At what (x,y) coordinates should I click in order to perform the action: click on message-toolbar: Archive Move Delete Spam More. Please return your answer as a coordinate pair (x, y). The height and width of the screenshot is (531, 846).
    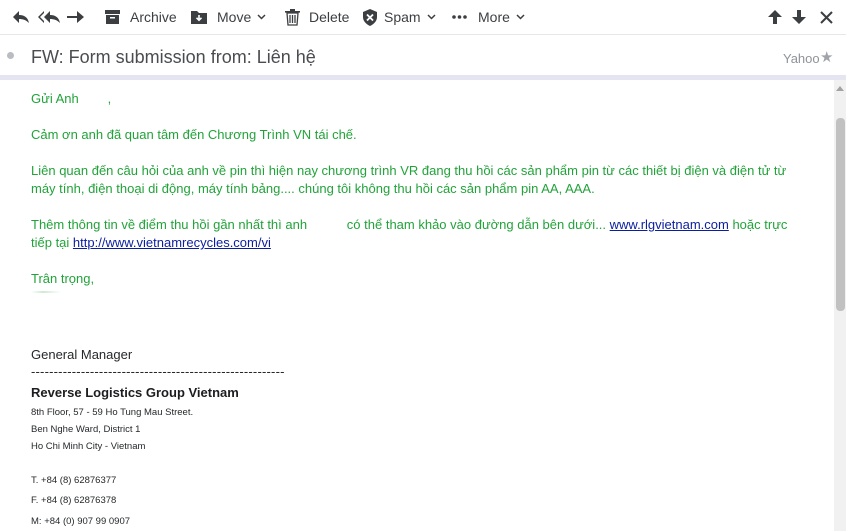
    Looking at the image, I should click on (423, 17).